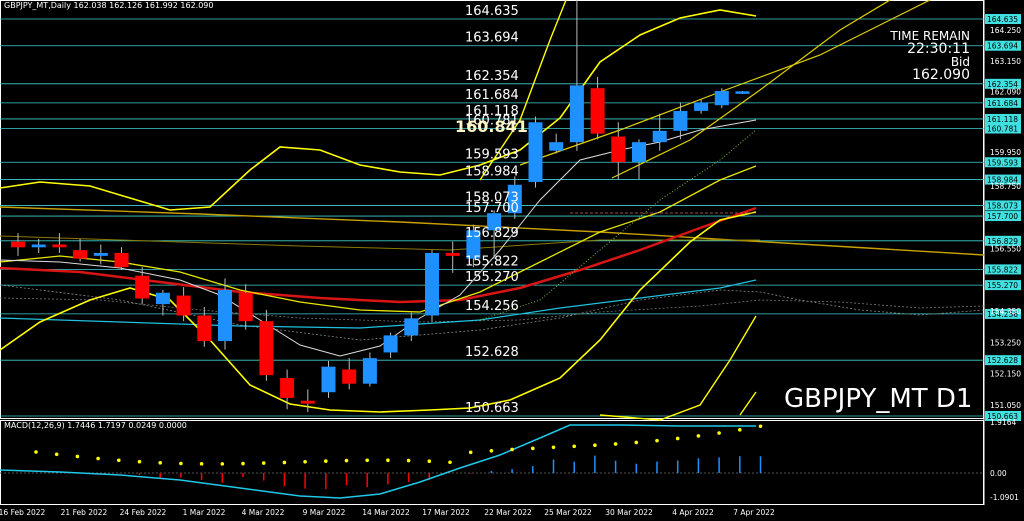 The image size is (1024, 521). What do you see at coordinates (1002, 162) in the screenshot?
I see `level-price-tag-text: 159.593` at bounding box center [1002, 162].